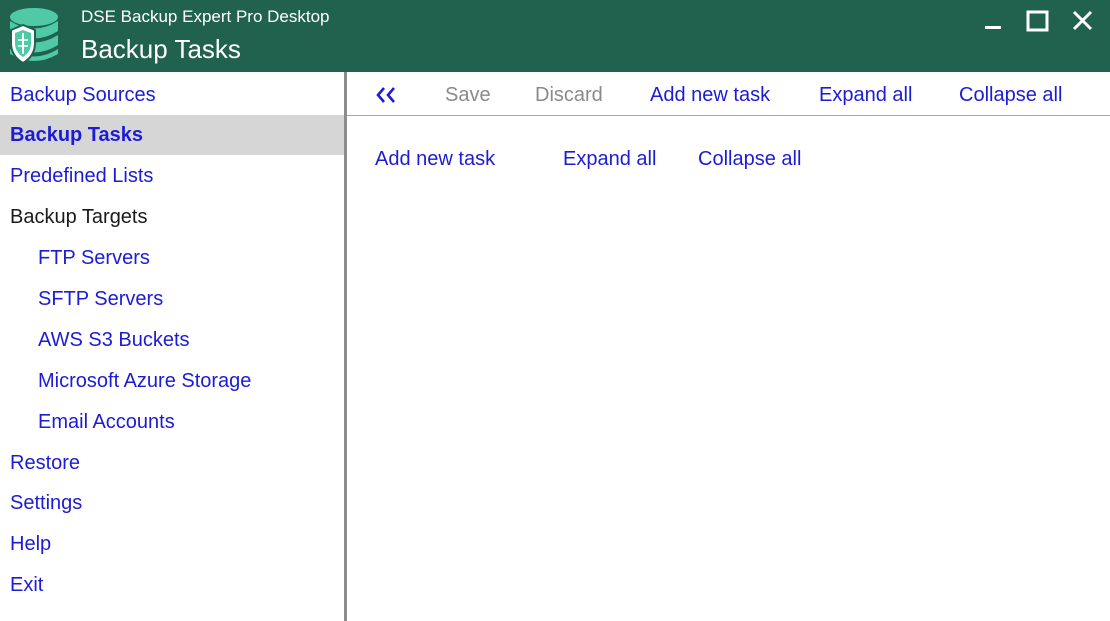  What do you see at coordinates (31, 544) in the screenshot?
I see `sidebar-item-label: Help` at bounding box center [31, 544].